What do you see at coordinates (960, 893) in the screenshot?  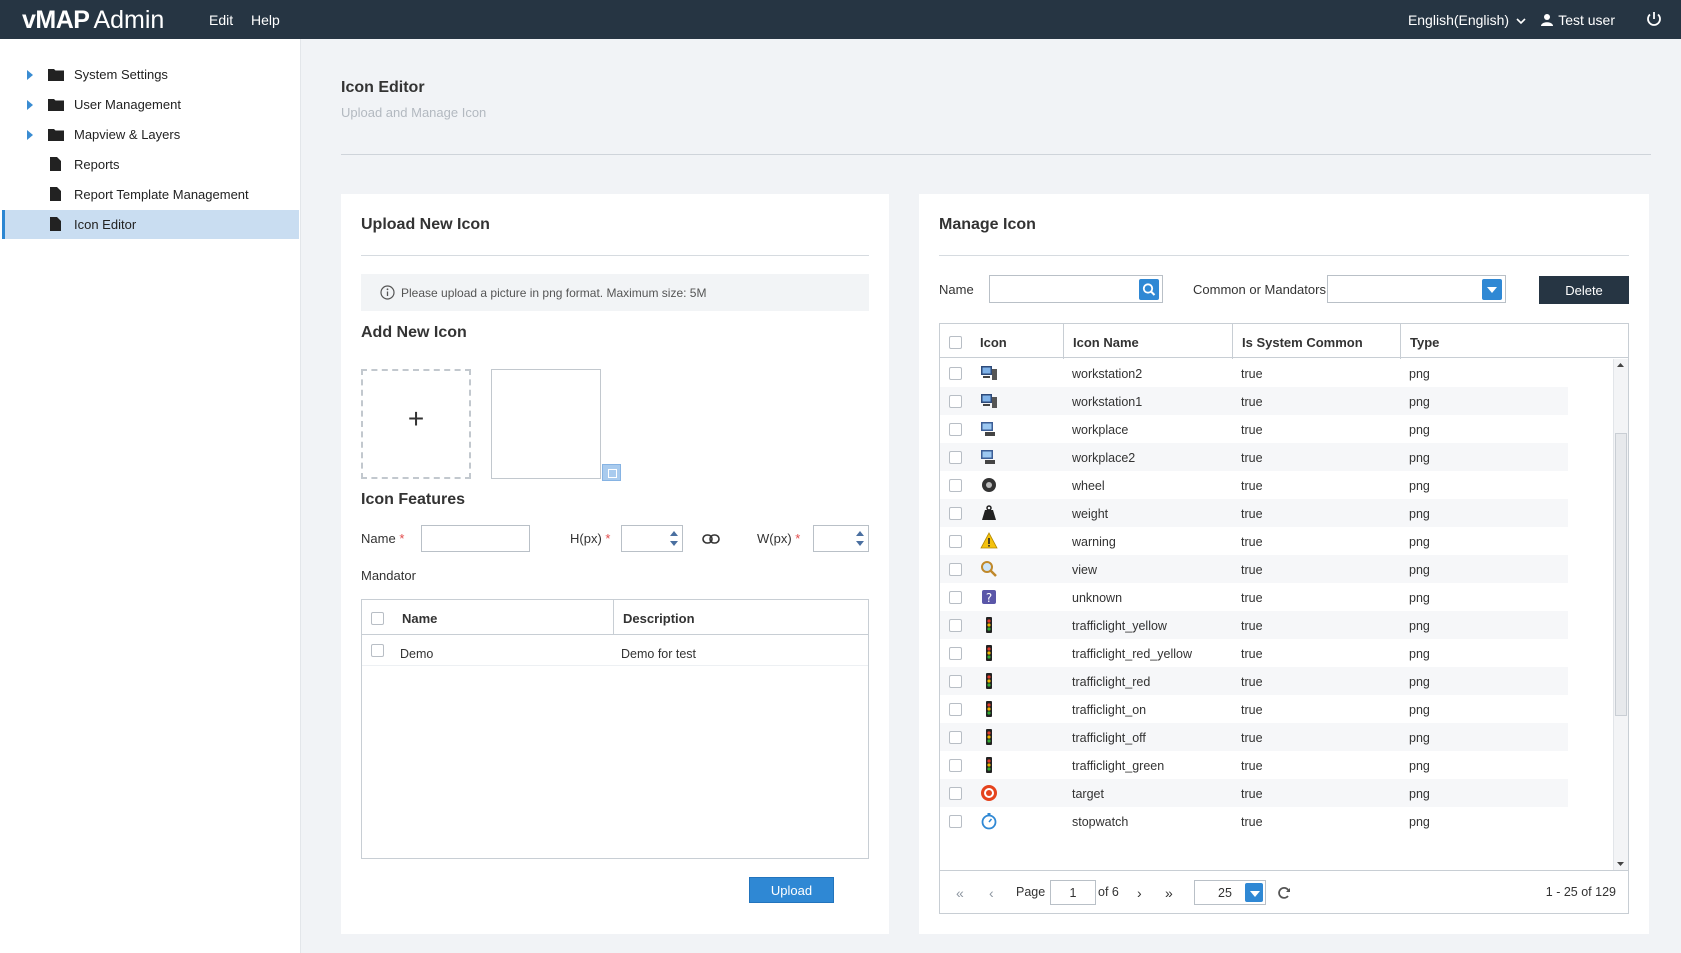 I see `first-page-icon: «` at bounding box center [960, 893].